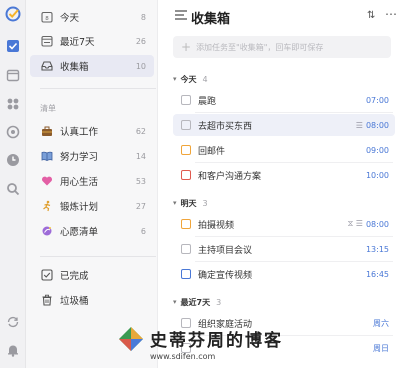 The width and height of the screenshot is (400, 368). Describe the element at coordinates (47, 66) in the screenshot. I see `inbox-icon` at that location.